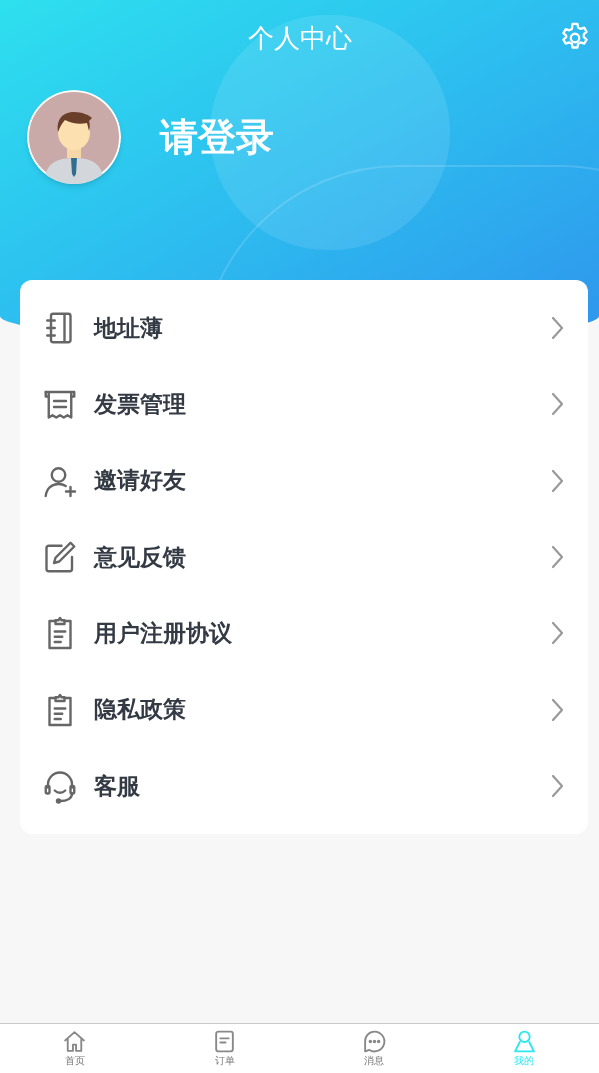 The width and height of the screenshot is (599, 1073). Describe the element at coordinates (304, 480) in the screenshot. I see `menu-item: 邀请好友` at that location.